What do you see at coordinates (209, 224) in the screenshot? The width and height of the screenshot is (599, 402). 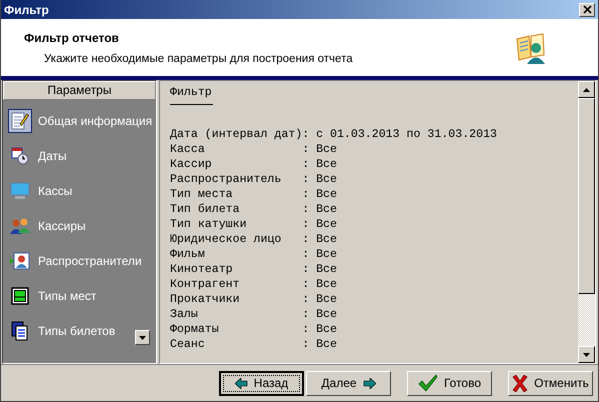 I see `filter-label: Тип катушки` at bounding box center [209, 224].